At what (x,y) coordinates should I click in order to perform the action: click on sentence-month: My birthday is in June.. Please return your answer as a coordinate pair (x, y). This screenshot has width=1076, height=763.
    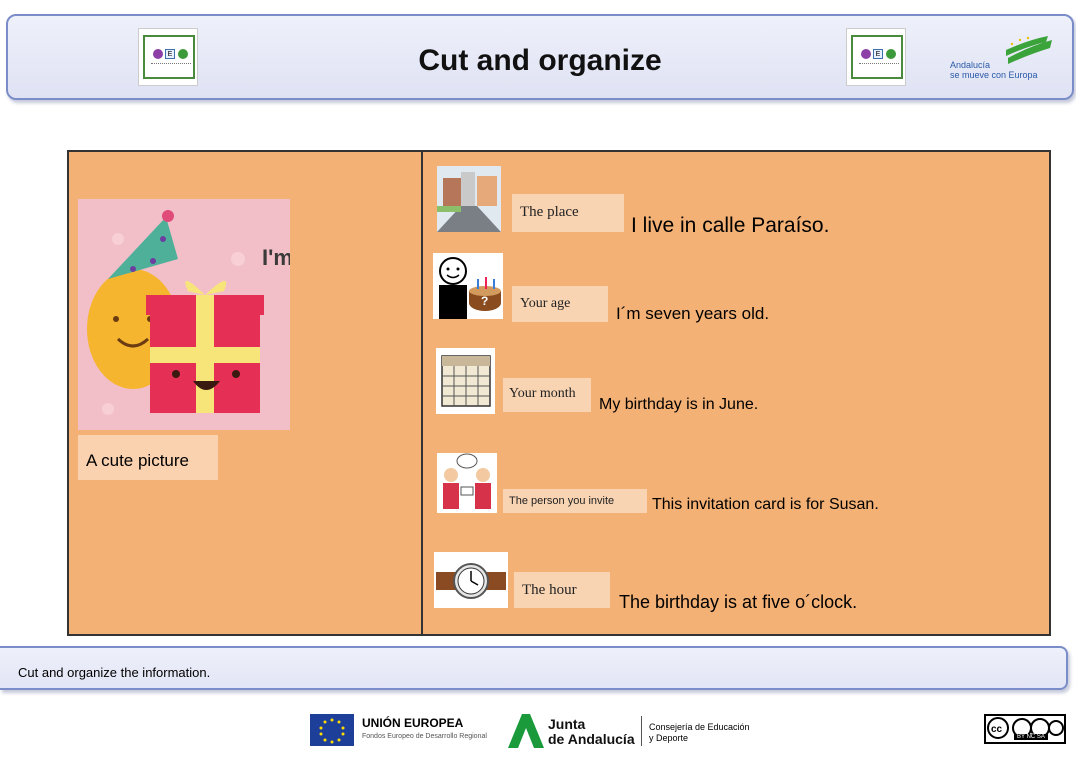
    Looking at the image, I should click on (678, 405).